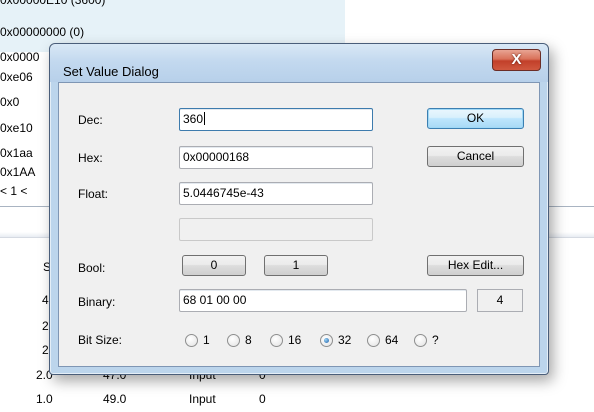 The width and height of the screenshot is (594, 412). I want to click on hex-line: 0x0000, so click(20, 57).